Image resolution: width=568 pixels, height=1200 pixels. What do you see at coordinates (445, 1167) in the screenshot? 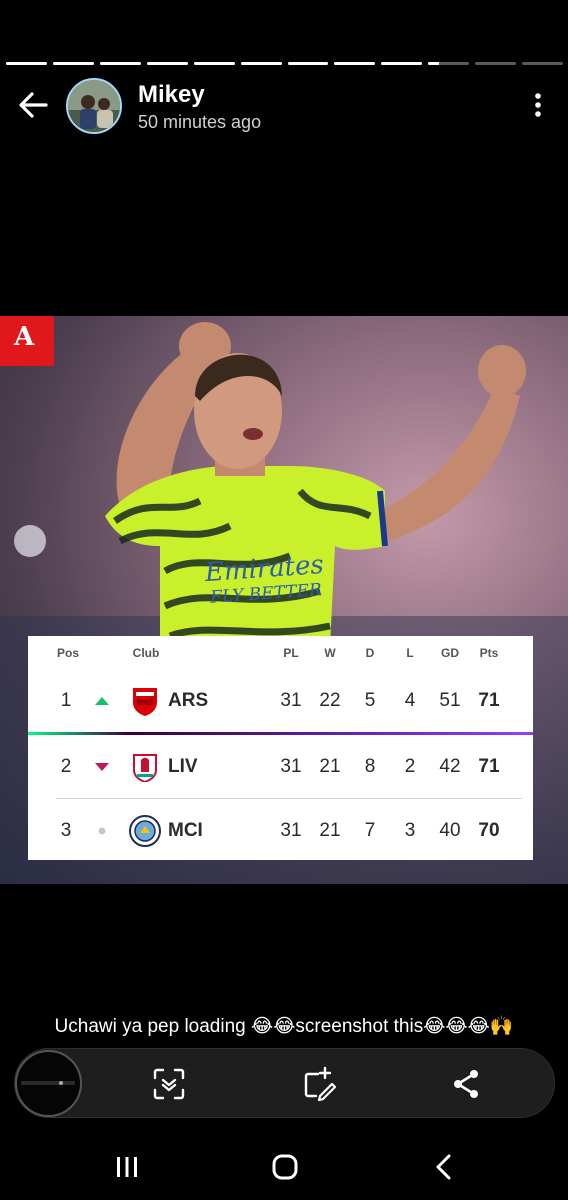
I see `back-icon` at bounding box center [445, 1167].